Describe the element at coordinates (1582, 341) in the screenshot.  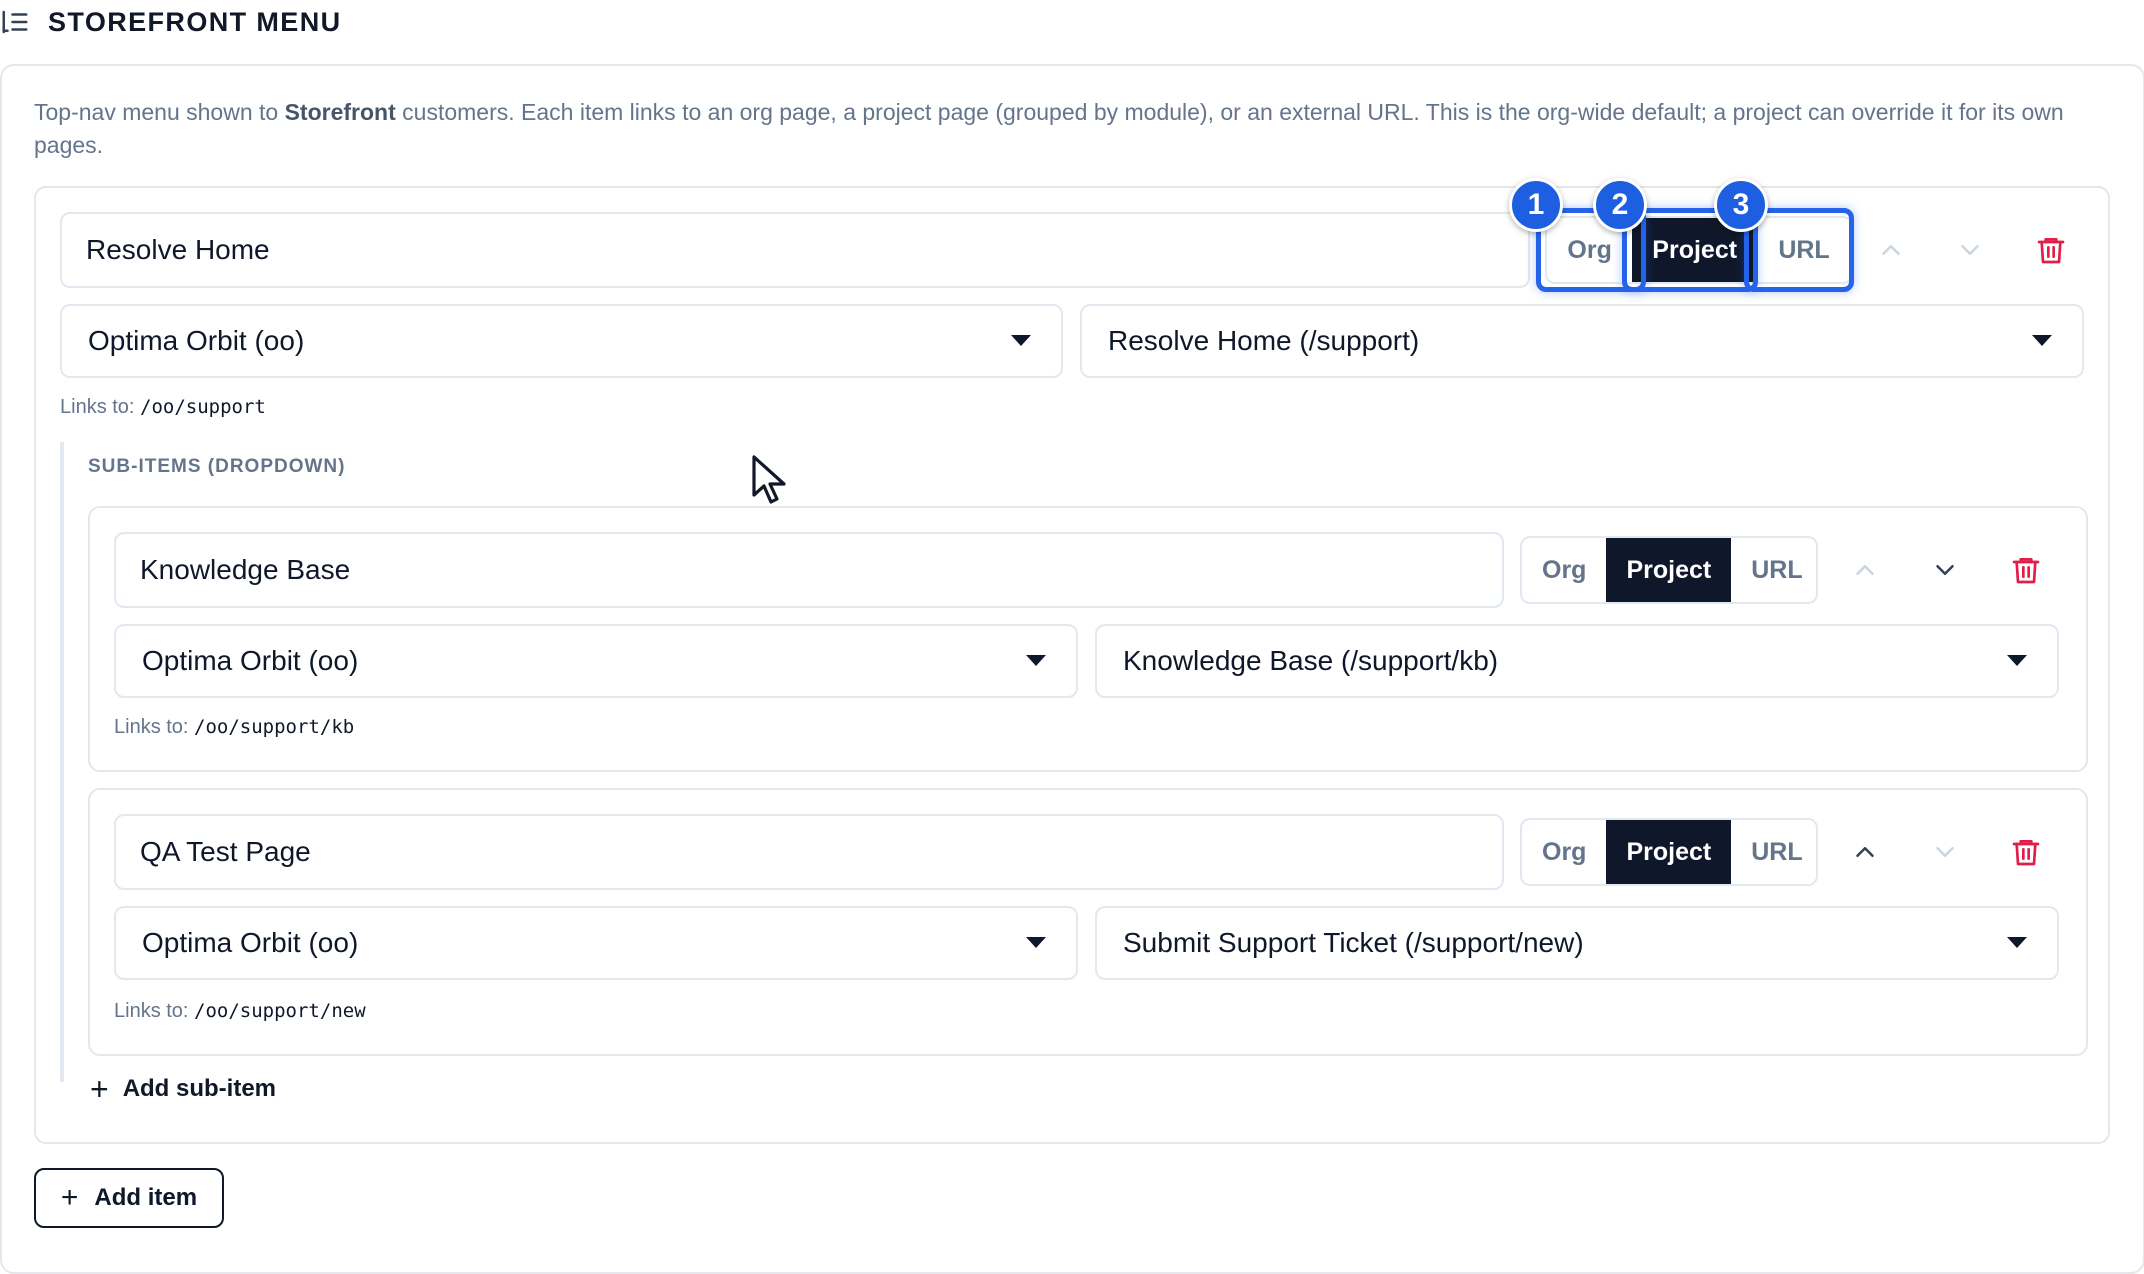
I see `page-select: Resolve Home (/support)` at that location.